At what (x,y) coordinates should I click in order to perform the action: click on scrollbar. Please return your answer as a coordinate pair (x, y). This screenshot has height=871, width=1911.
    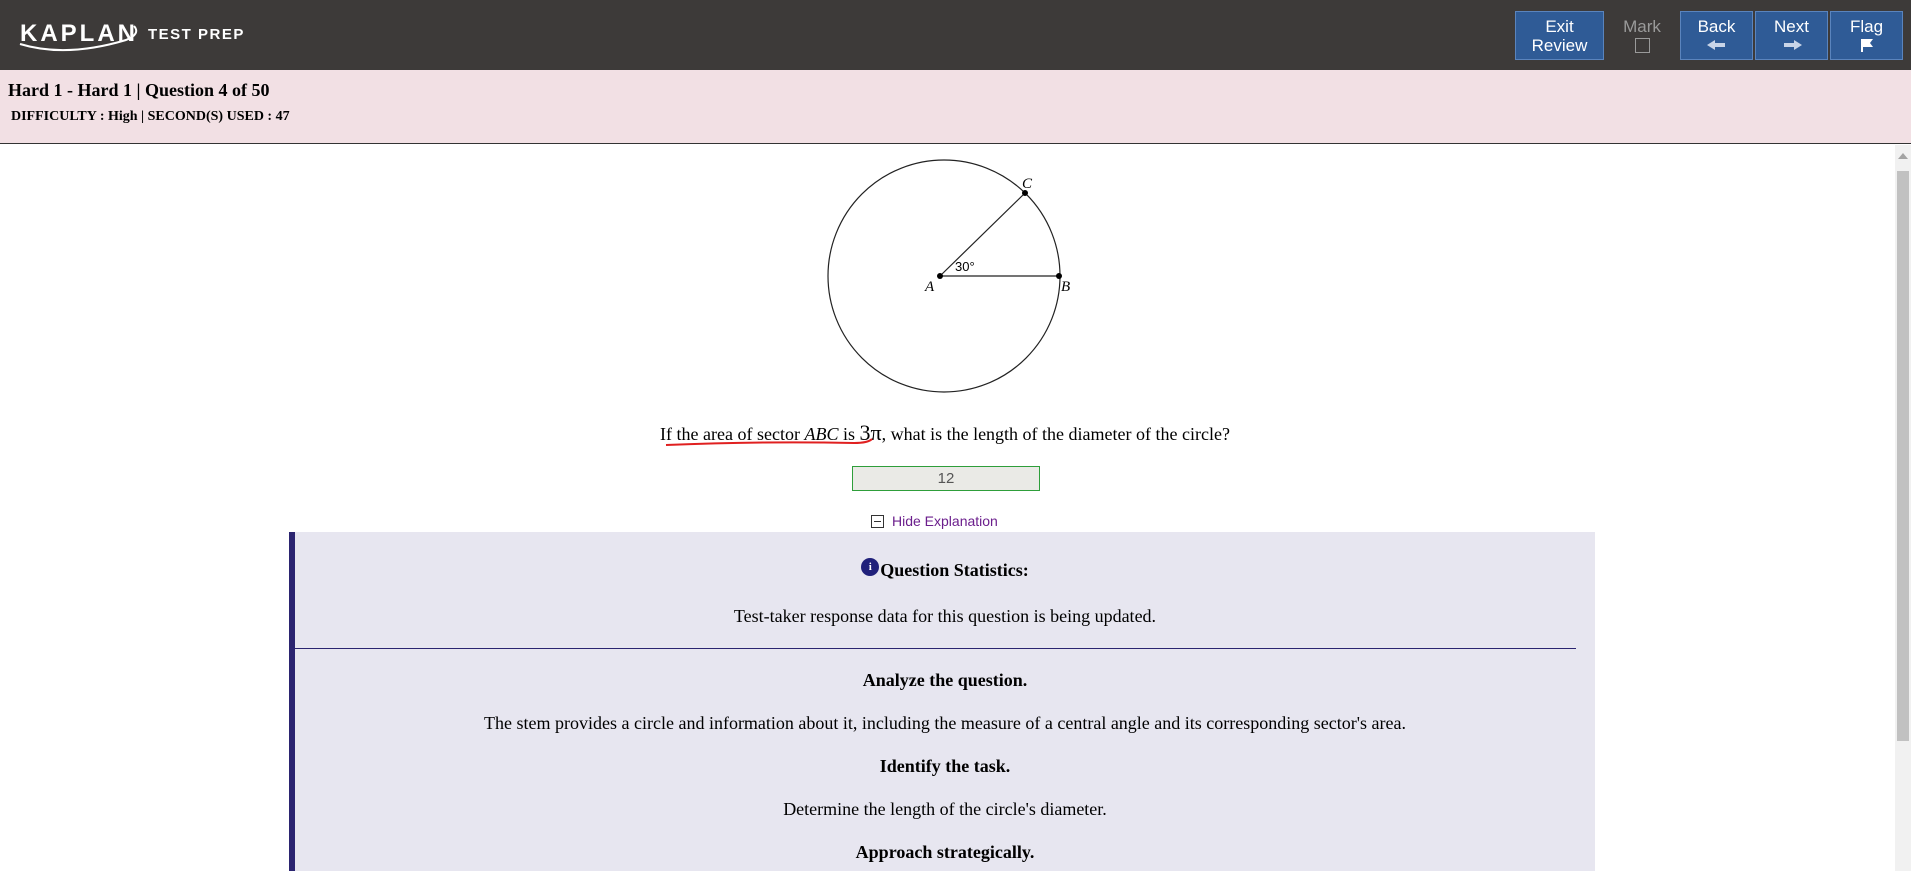
    Looking at the image, I should click on (1903, 508).